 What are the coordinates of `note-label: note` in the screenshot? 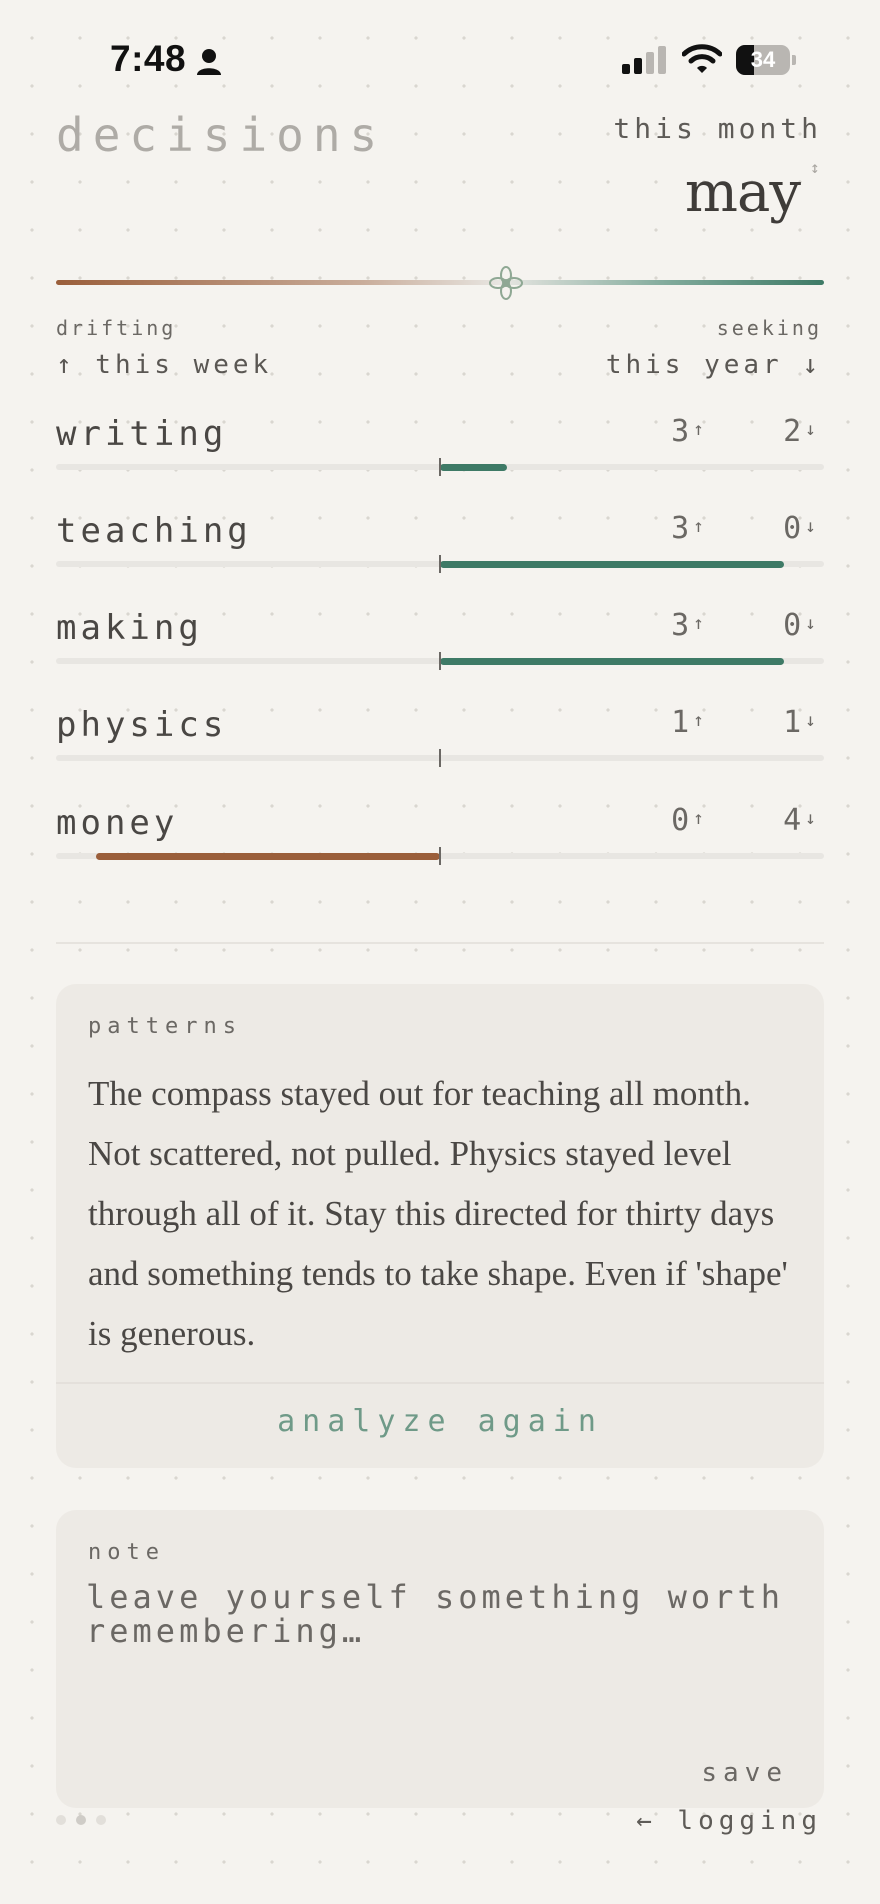 It's located at (126, 1552).